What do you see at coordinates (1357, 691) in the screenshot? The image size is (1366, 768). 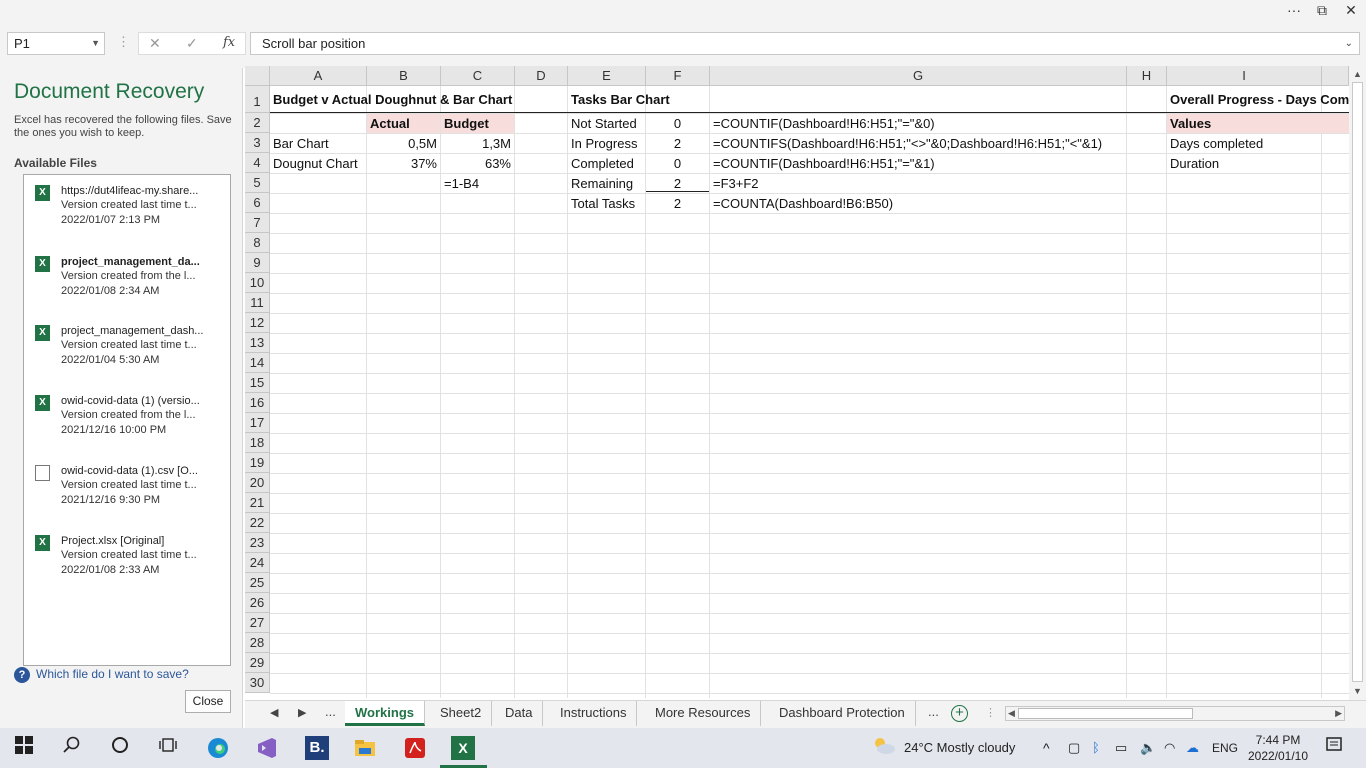 I see `scroll-down-icon: ▼` at bounding box center [1357, 691].